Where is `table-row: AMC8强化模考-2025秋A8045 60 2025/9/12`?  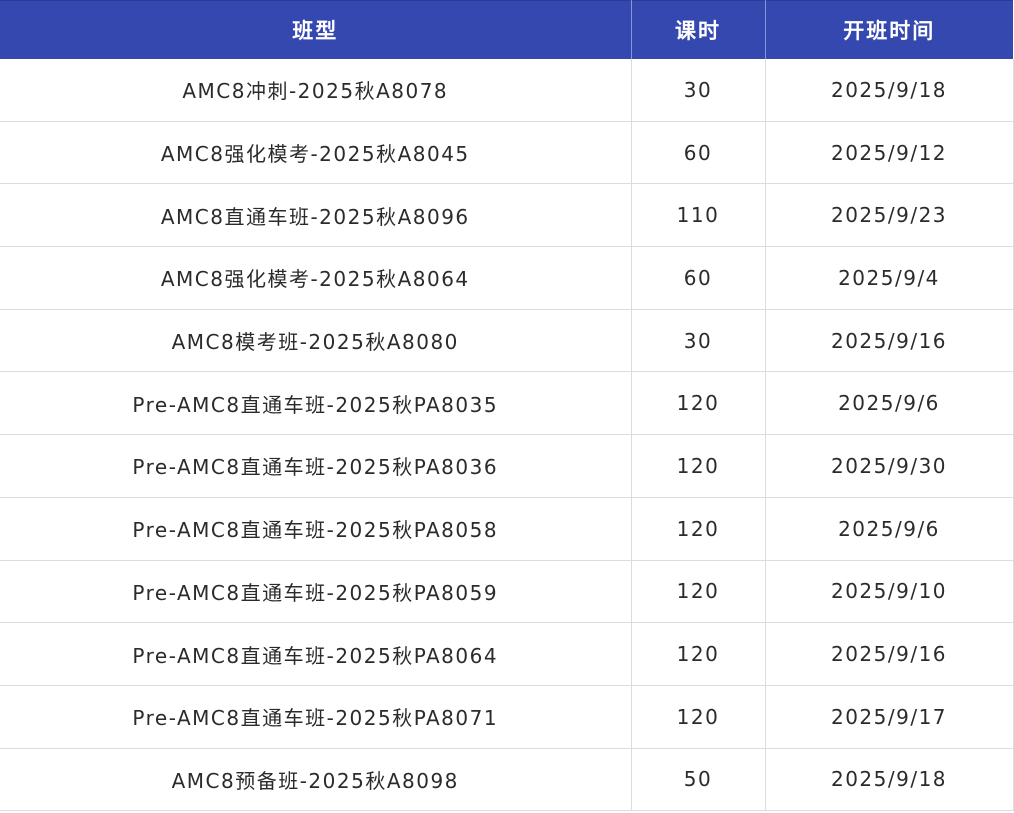
table-row: AMC8强化模考-2025秋A8045 60 2025/9/12 is located at coordinates (507, 153).